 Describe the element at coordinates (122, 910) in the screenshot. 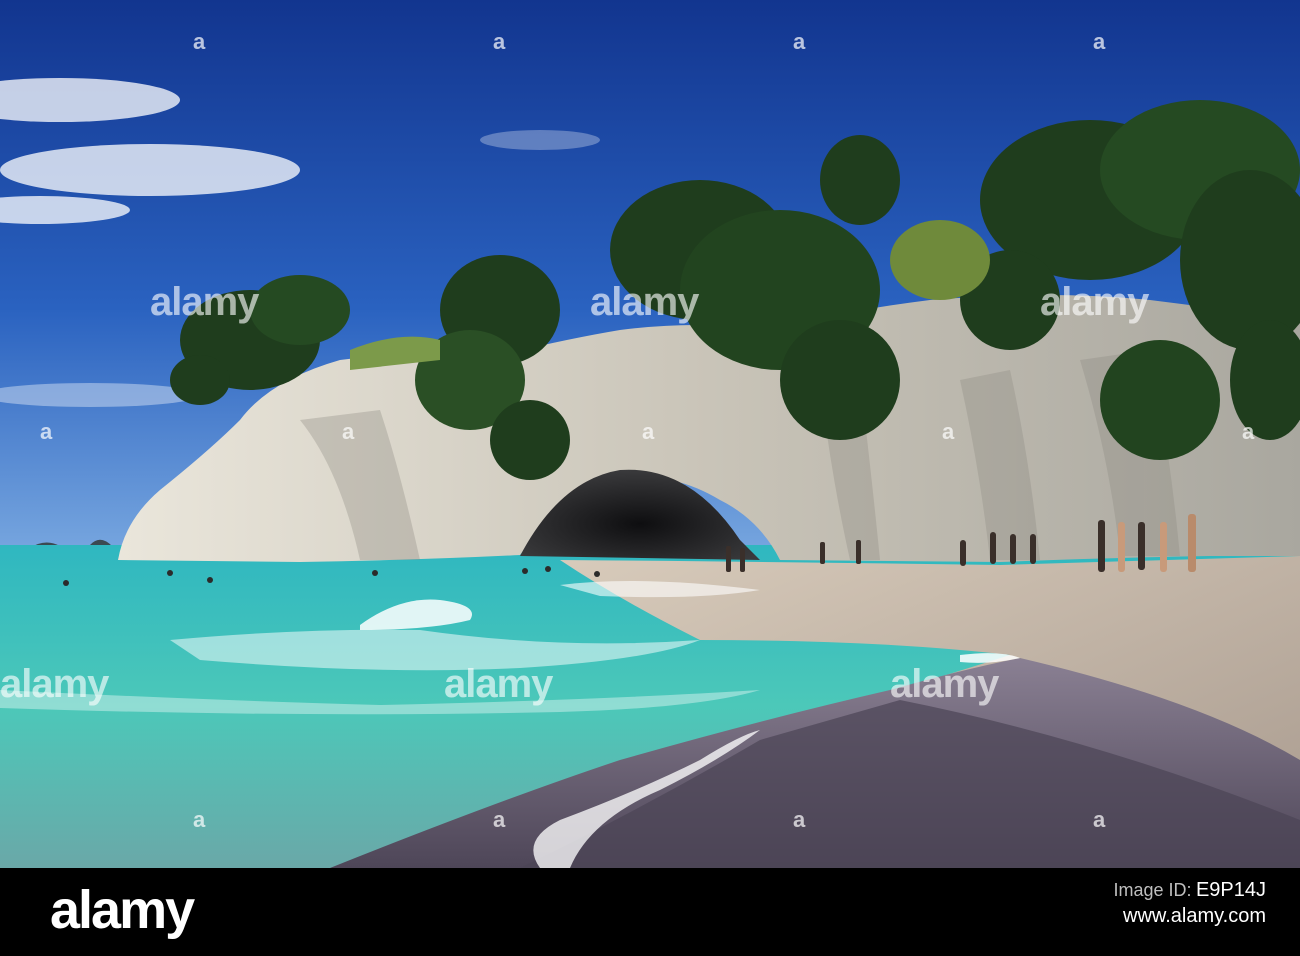

I see `brand-logo: alamy` at that location.